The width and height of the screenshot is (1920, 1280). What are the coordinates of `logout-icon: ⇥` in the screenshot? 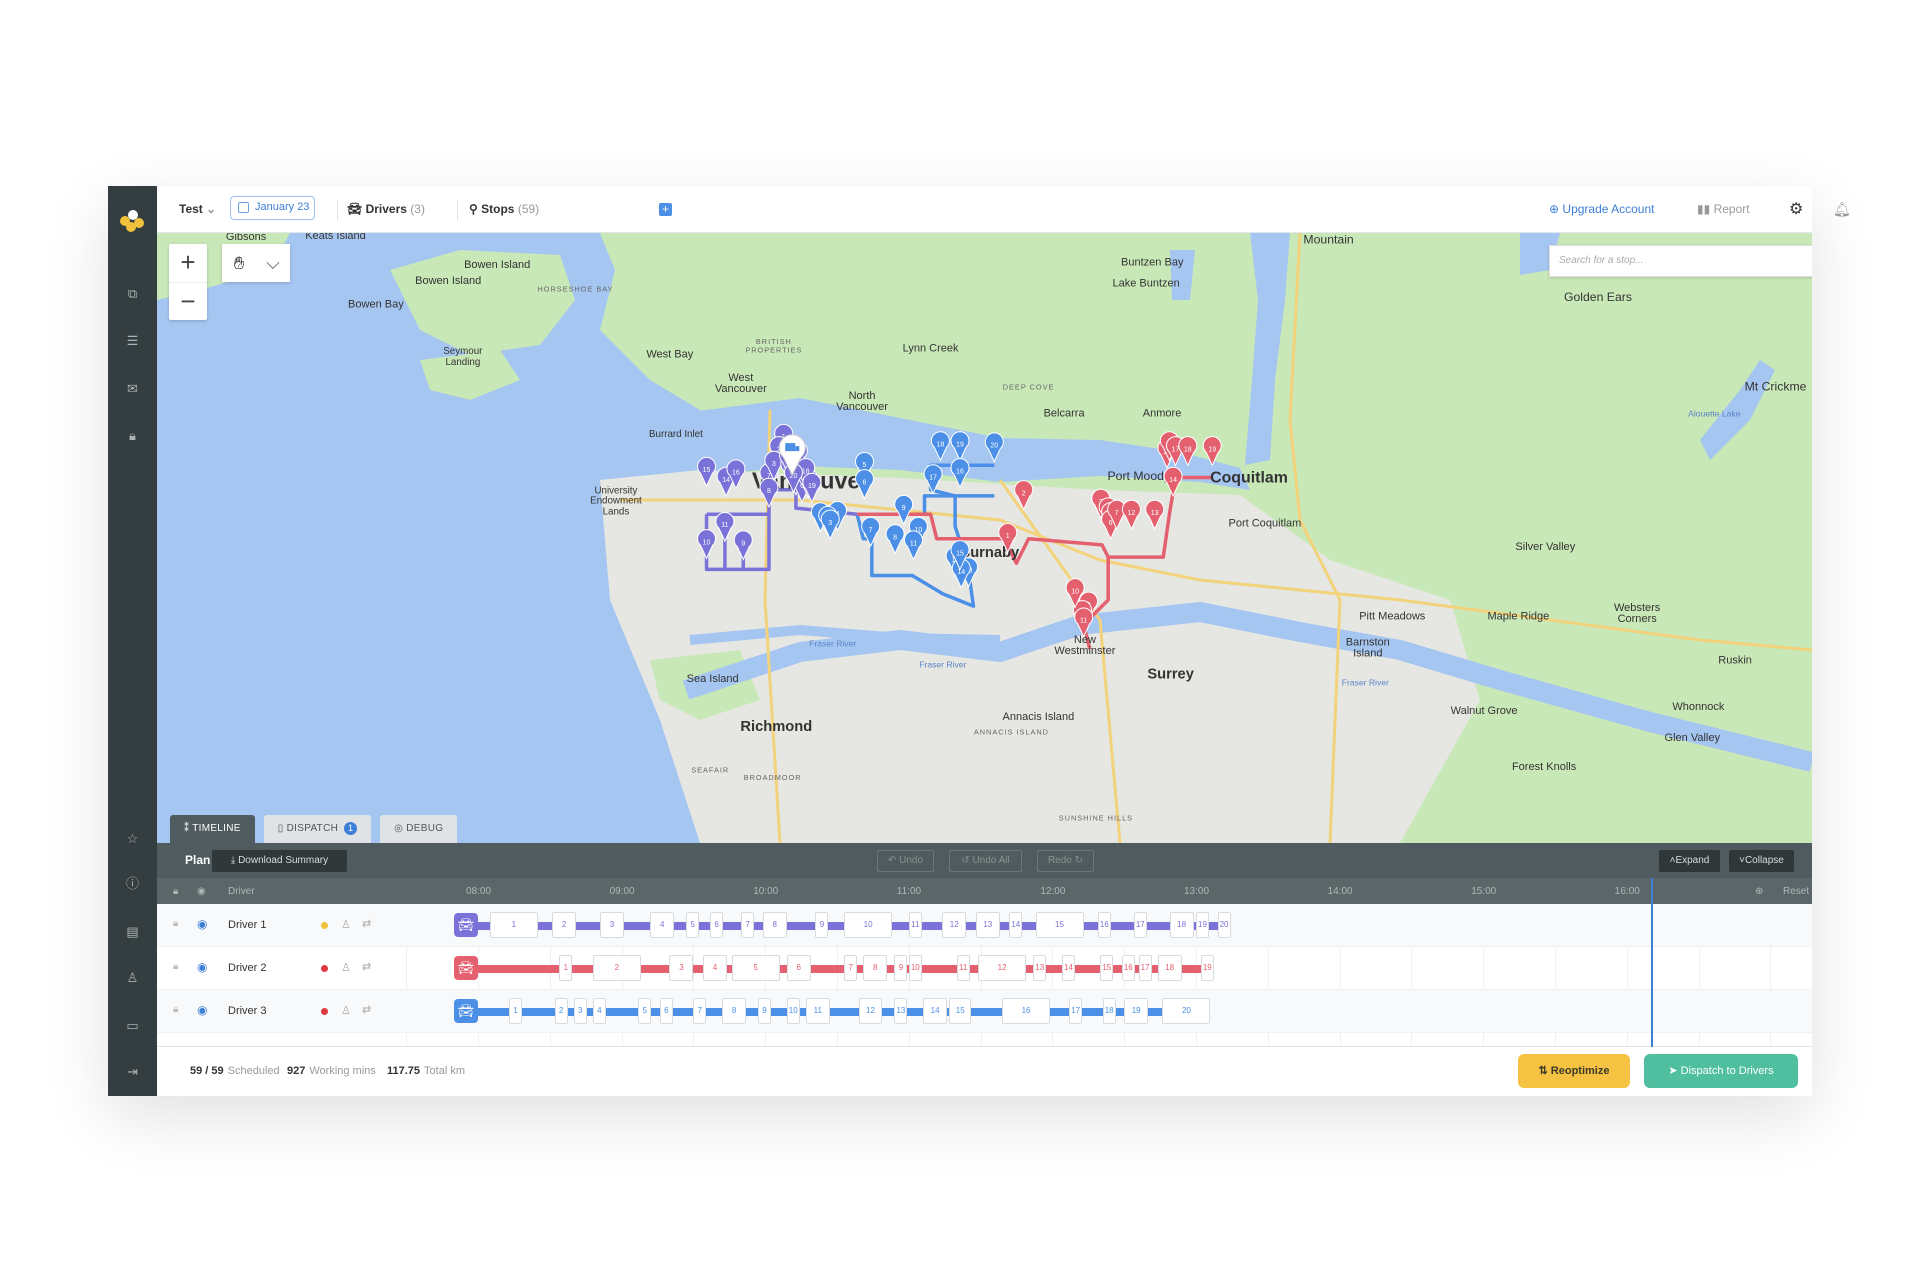 It's located at (132, 1072).